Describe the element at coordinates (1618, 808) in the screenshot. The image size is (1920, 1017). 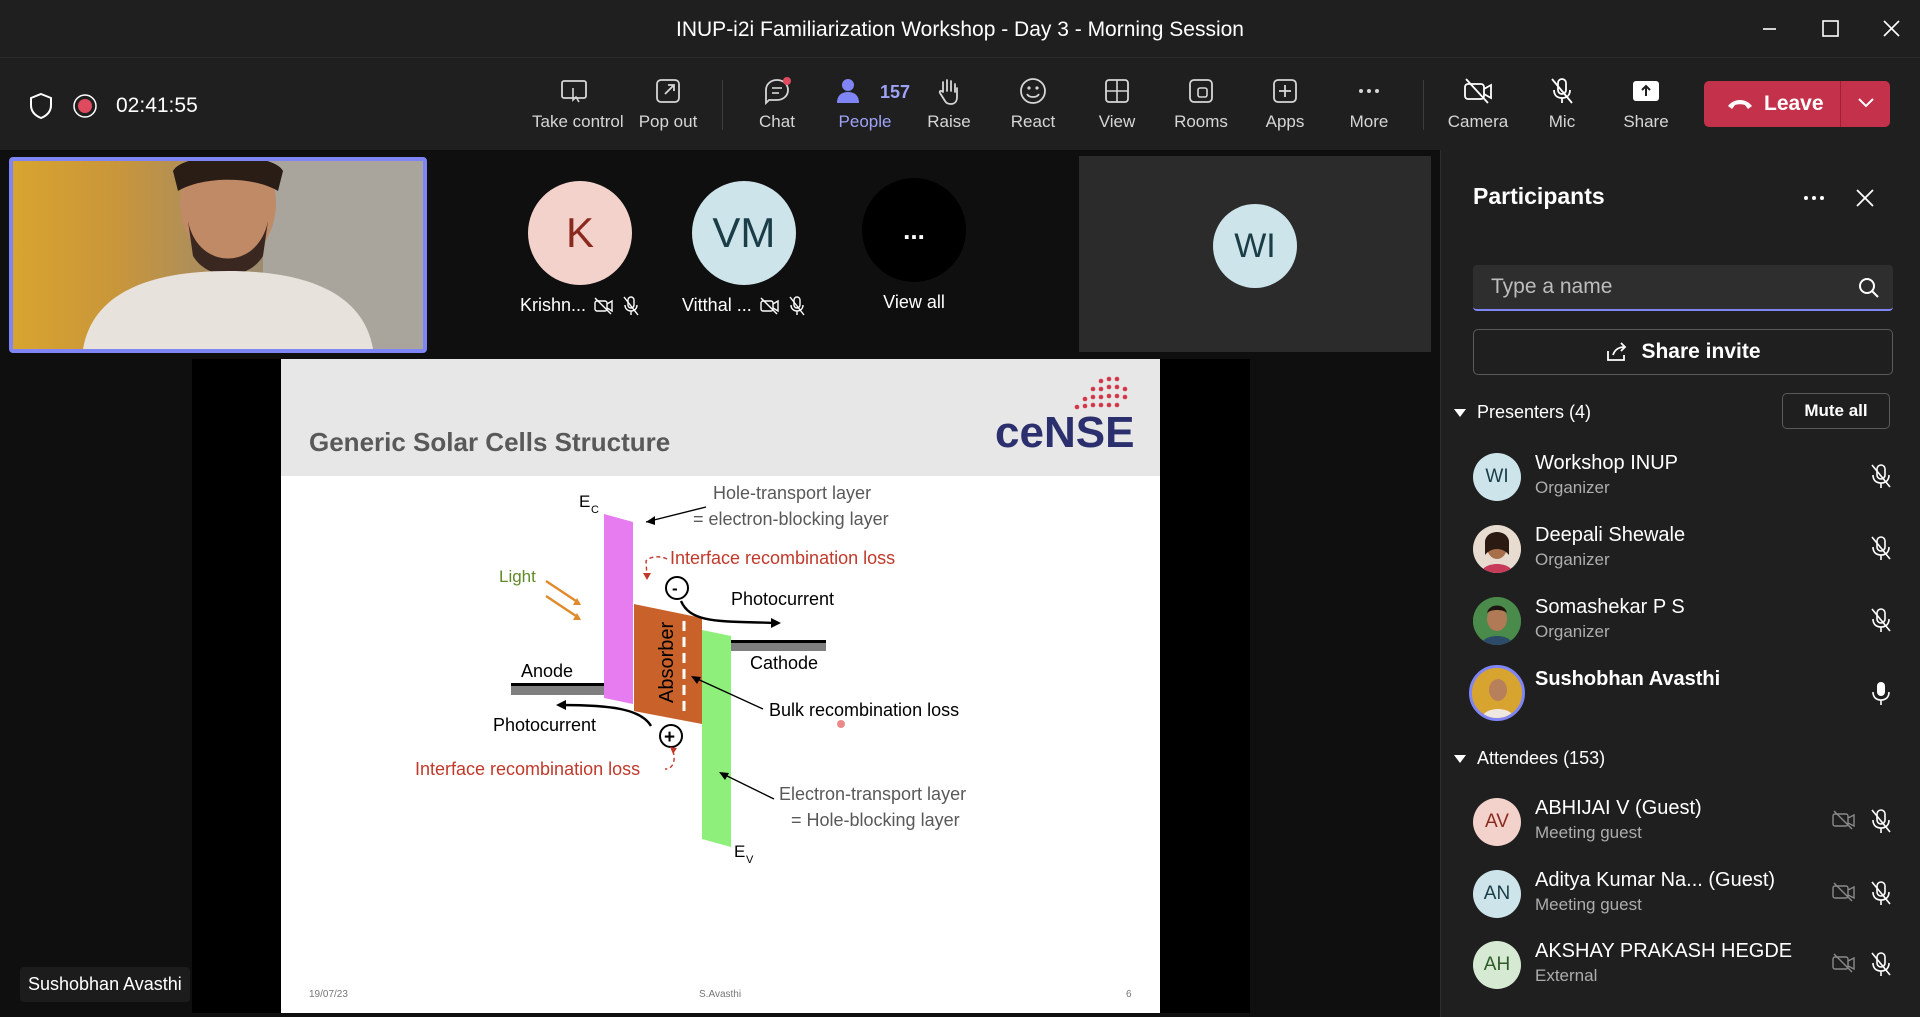
I see `participant-name: ABHIJAI V (Guest)` at that location.